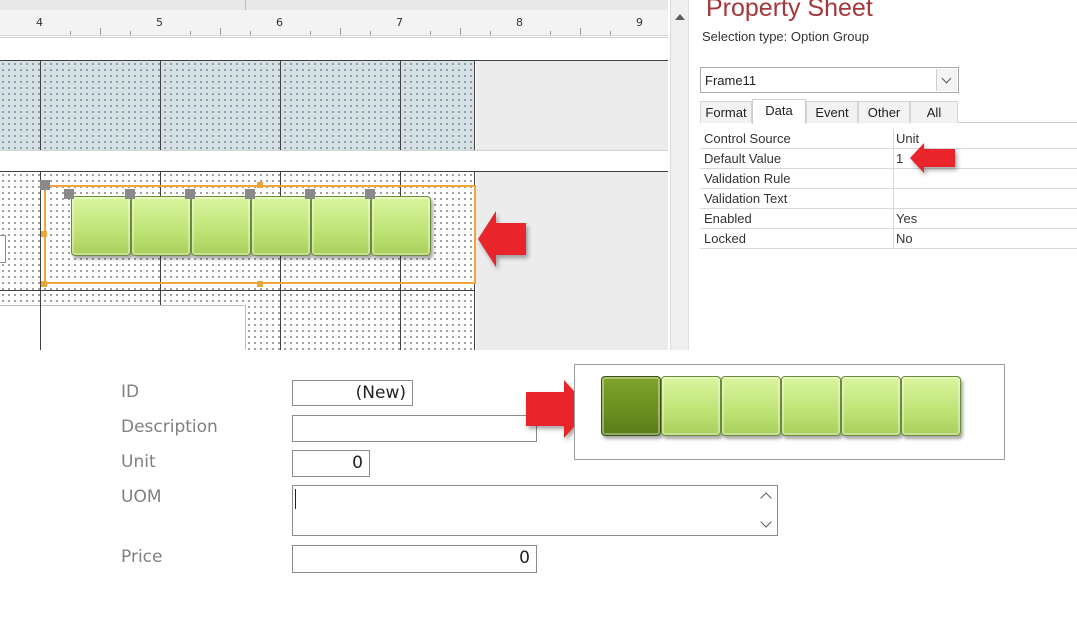 This screenshot has width=1077, height=635. Describe the element at coordinates (906, 218) in the screenshot. I see `property-value: Yes` at that location.